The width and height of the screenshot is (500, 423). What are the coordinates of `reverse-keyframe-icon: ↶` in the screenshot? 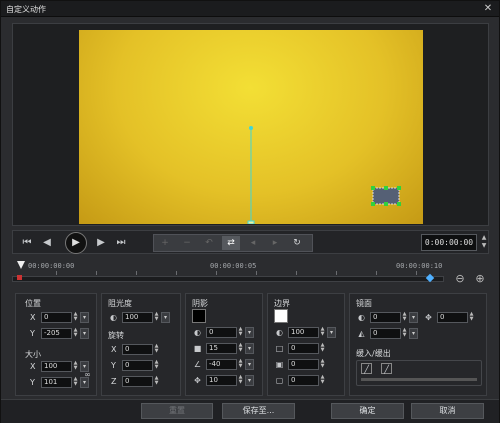 It's located at (209, 243).